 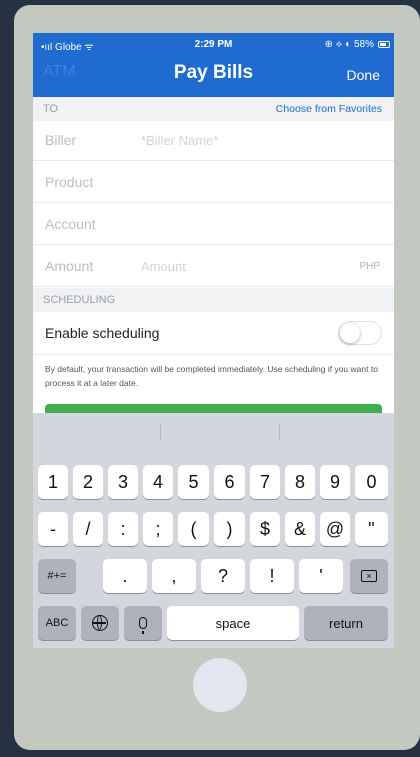 I want to click on section-scheduling: SCHEDULING, so click(x=213, y=300).